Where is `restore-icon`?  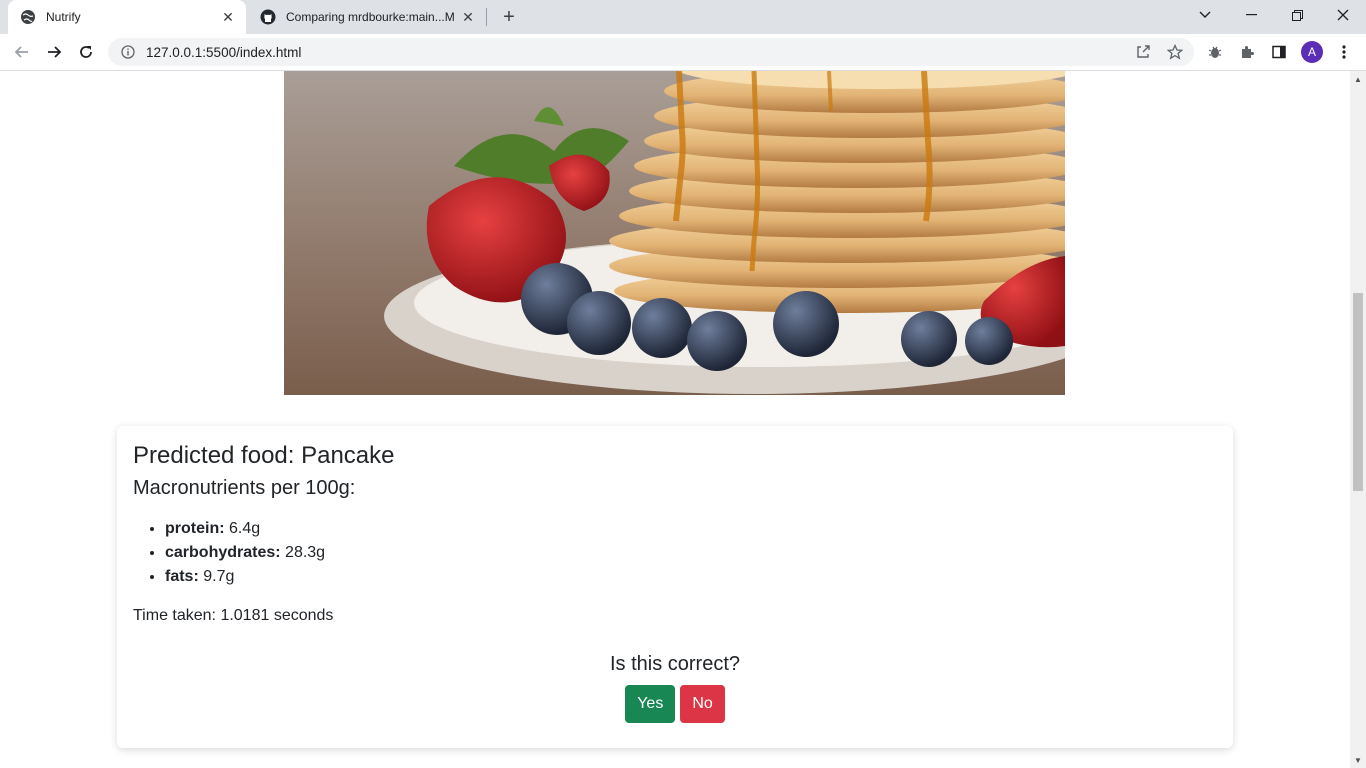 restore-icon is located at coordinates (1297, 15).